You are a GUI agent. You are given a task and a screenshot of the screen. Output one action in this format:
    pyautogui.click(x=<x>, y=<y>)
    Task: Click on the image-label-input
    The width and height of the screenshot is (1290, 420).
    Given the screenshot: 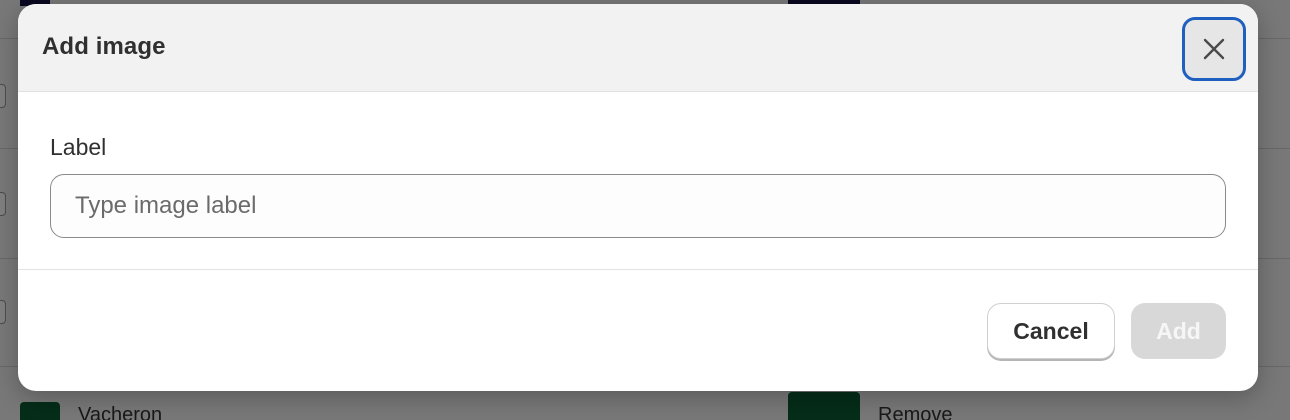 What is the action you would take?
    pyautogui.click(x=638, y=206)
    